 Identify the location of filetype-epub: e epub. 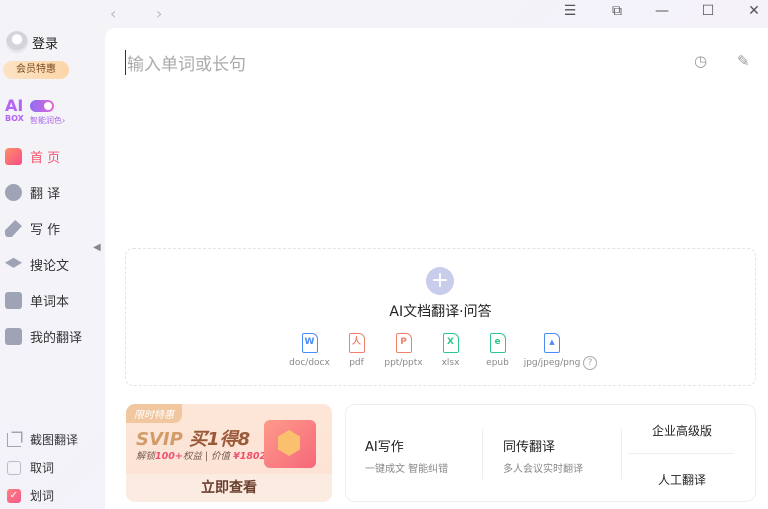
(497, 350).